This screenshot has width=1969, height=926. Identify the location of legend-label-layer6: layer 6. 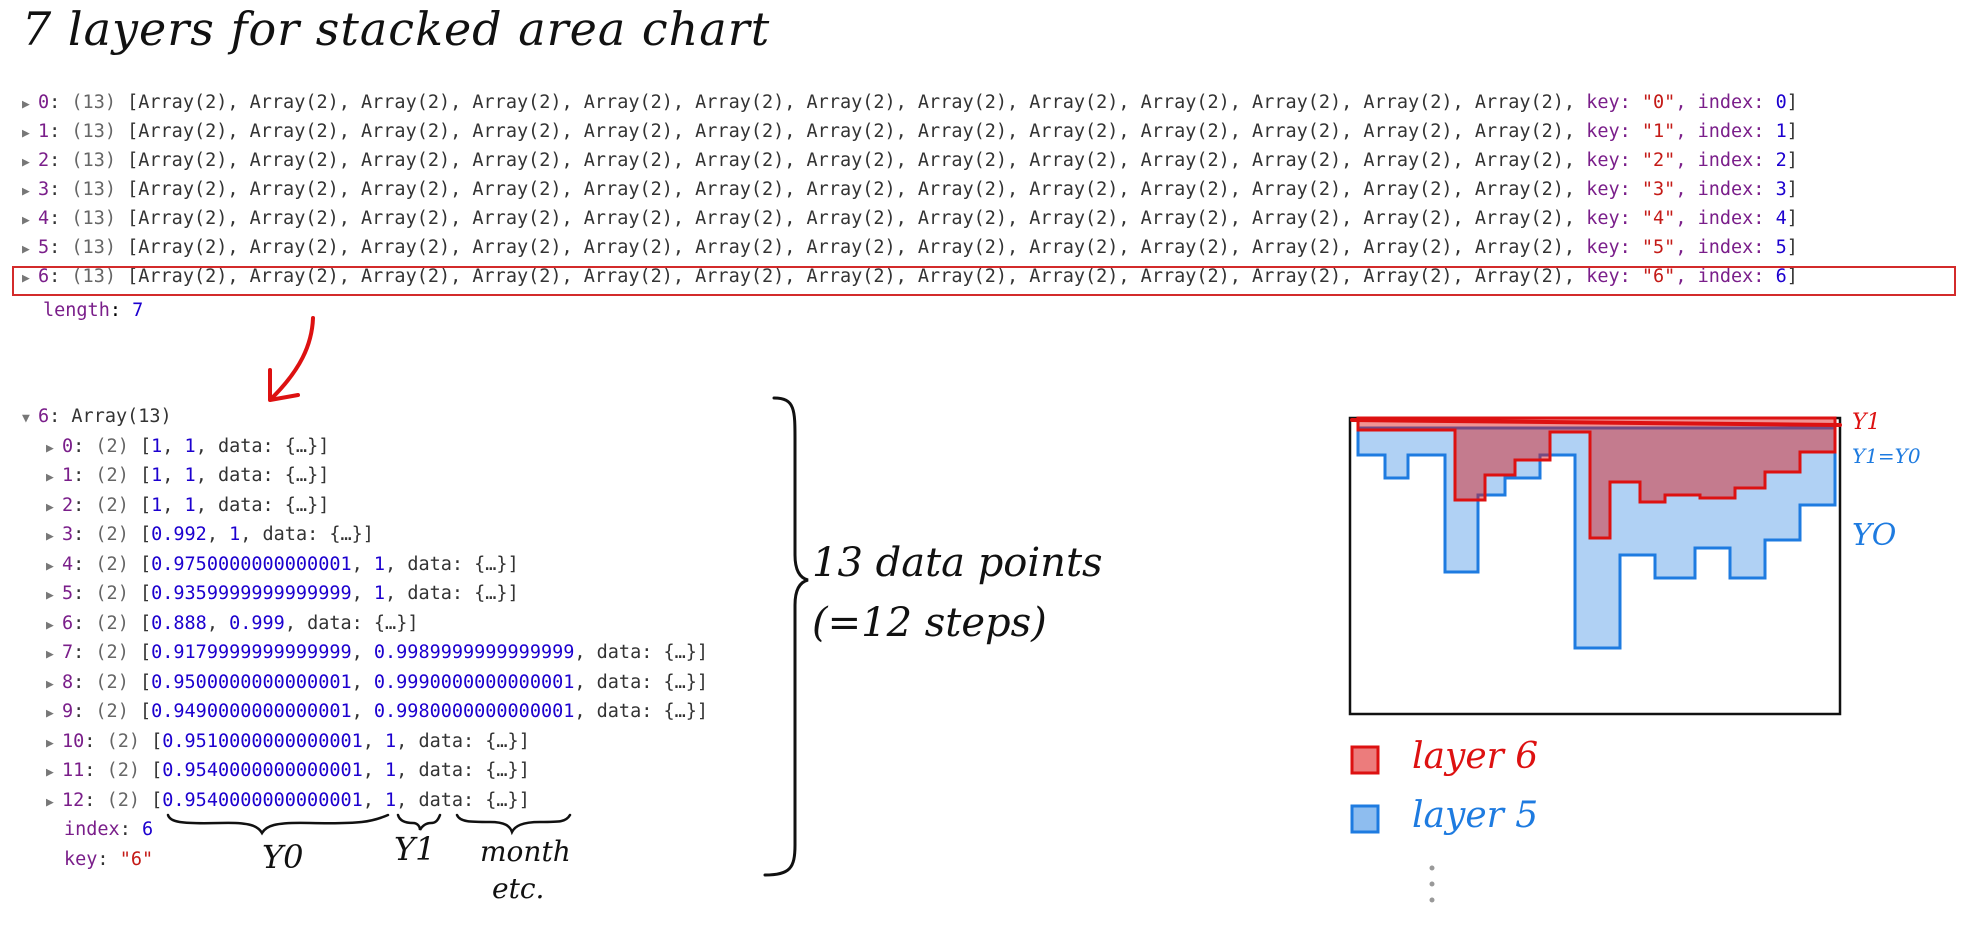
(1475, 756).